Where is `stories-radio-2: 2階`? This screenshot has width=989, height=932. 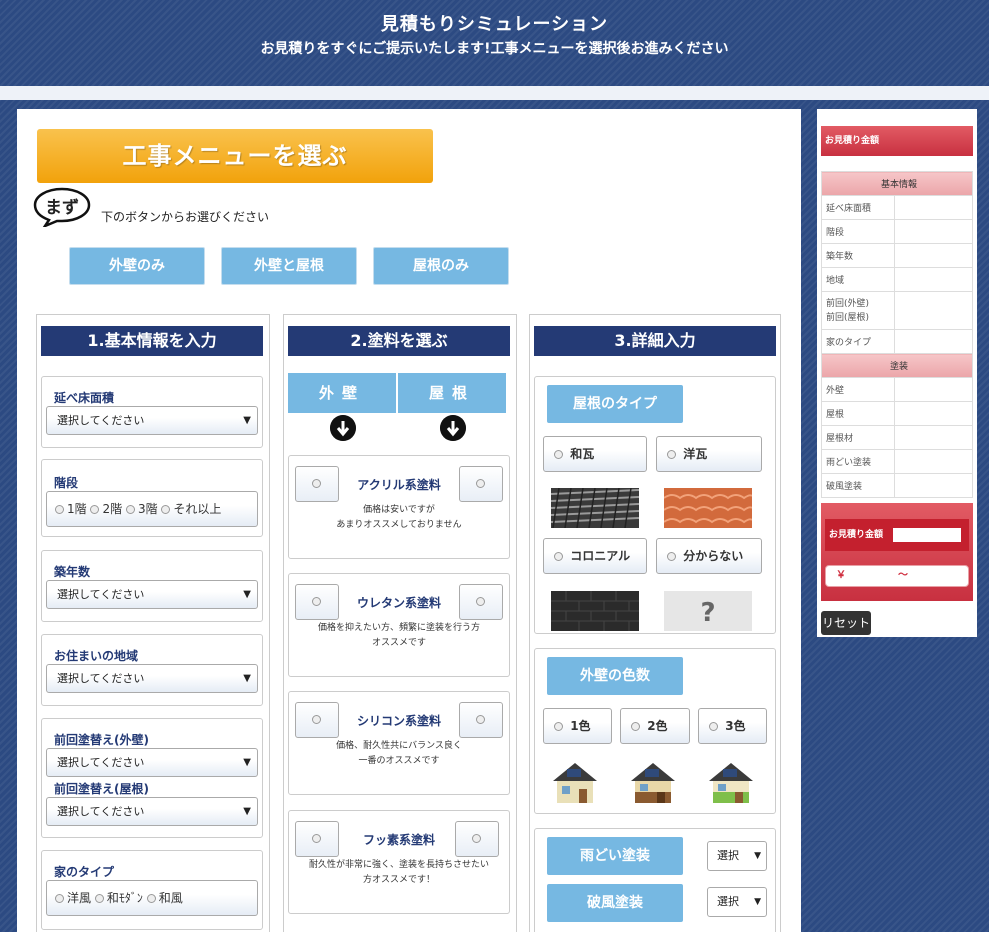
stories-radio-2: 2階 is located at coordinates (106, 509).